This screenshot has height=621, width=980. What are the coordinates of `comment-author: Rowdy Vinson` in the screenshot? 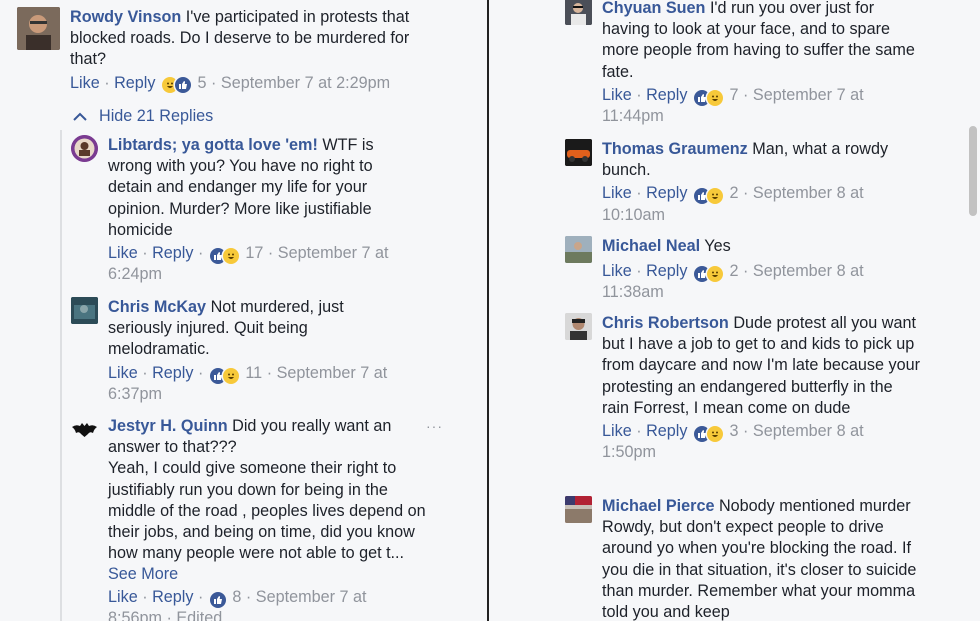 It's located at (125, 17).